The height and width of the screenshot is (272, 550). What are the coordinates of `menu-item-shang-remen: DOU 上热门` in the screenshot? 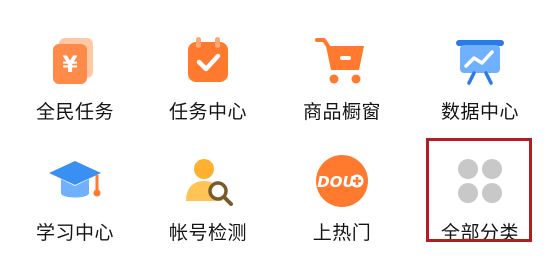 It's located at (342, 192).